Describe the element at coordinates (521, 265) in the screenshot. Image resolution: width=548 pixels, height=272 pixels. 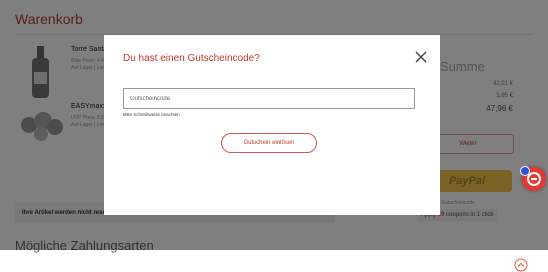
I see `chevron-up-icon` at that location.